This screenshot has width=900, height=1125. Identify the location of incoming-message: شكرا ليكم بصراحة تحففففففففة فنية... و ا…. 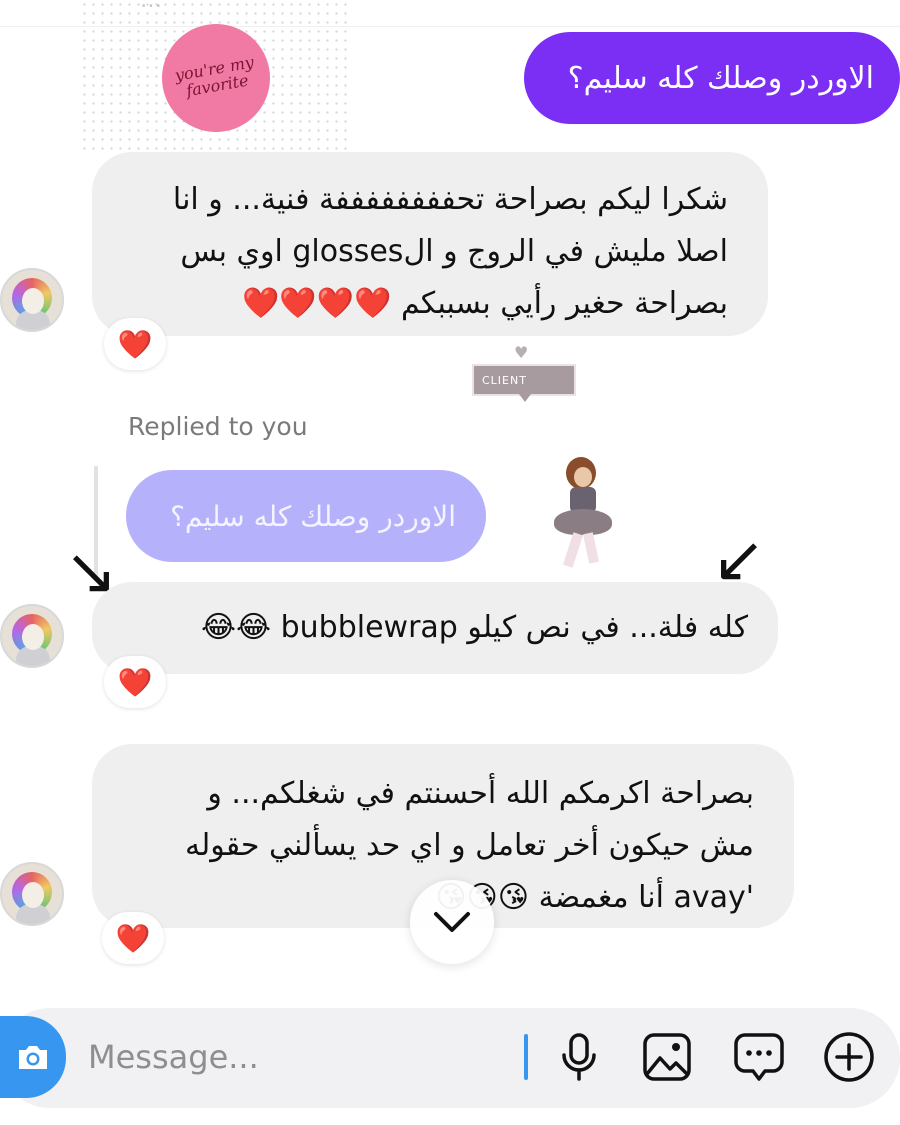
(430, 244).